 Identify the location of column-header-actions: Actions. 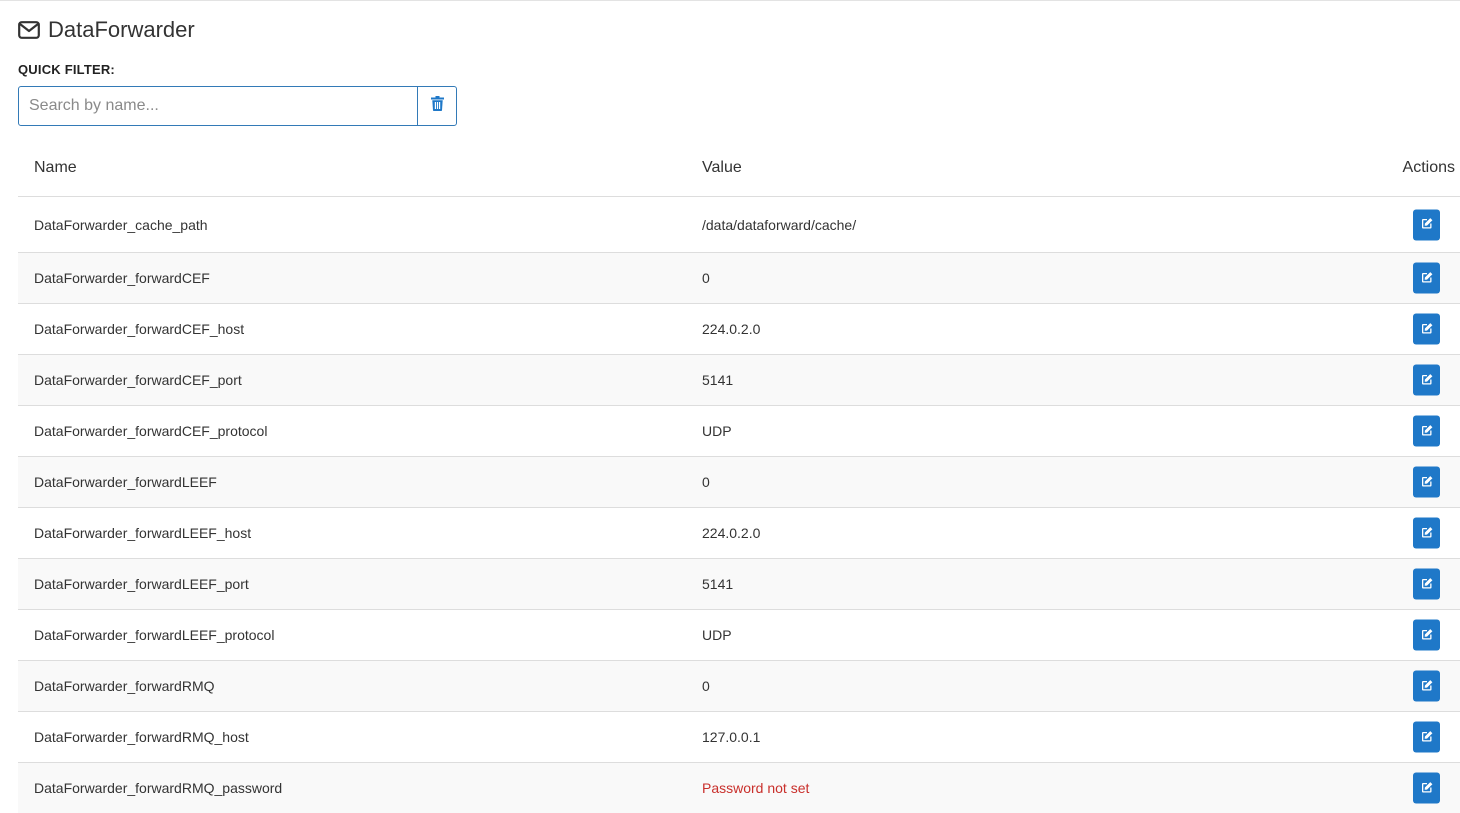
(1428, 167).